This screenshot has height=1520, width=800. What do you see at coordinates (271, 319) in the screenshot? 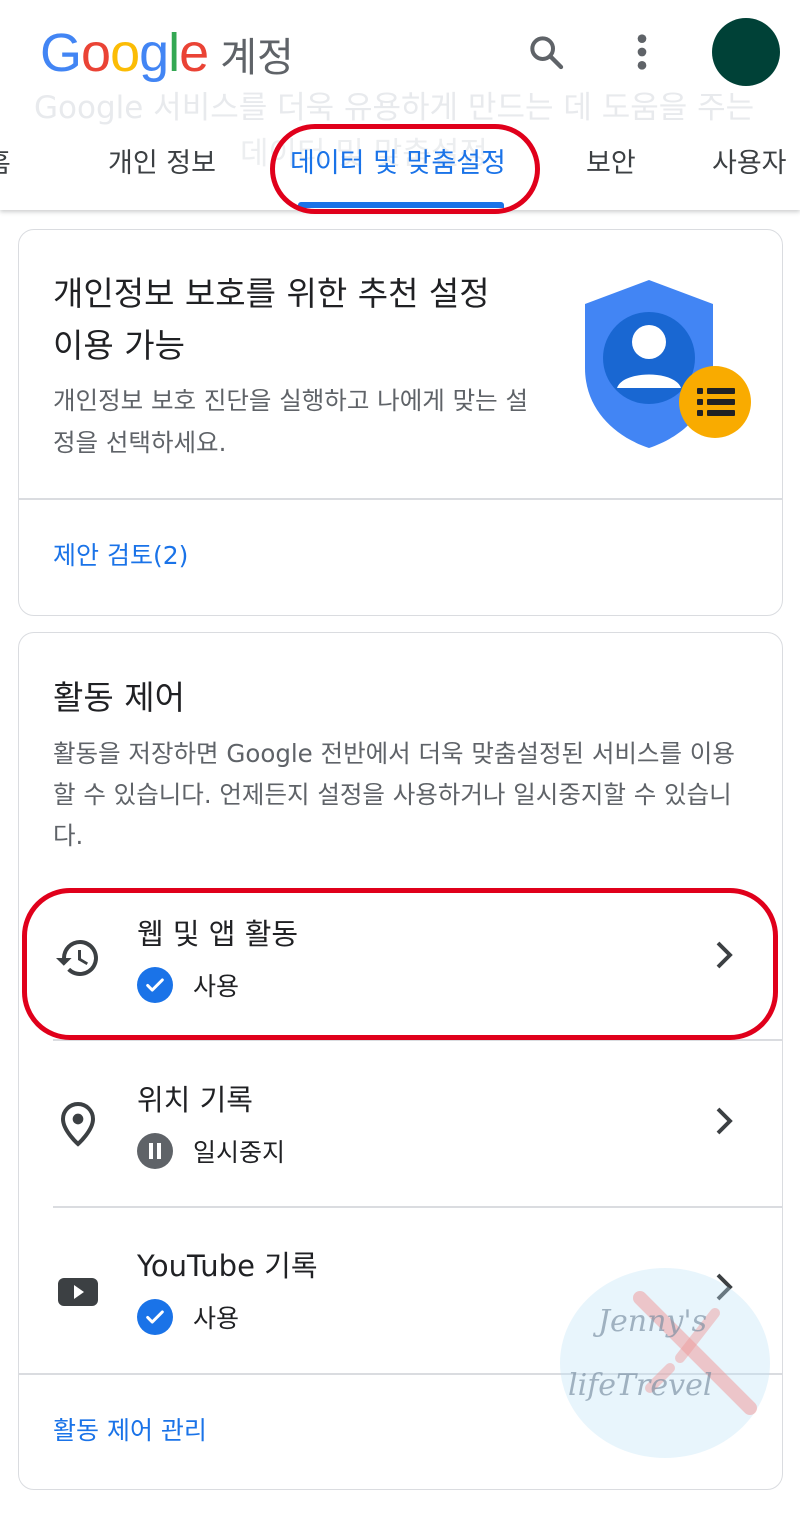
I see `card-title: 개인정보 보호를 위한 추천 설정 이용 가능` at bounding box center [271, 319].